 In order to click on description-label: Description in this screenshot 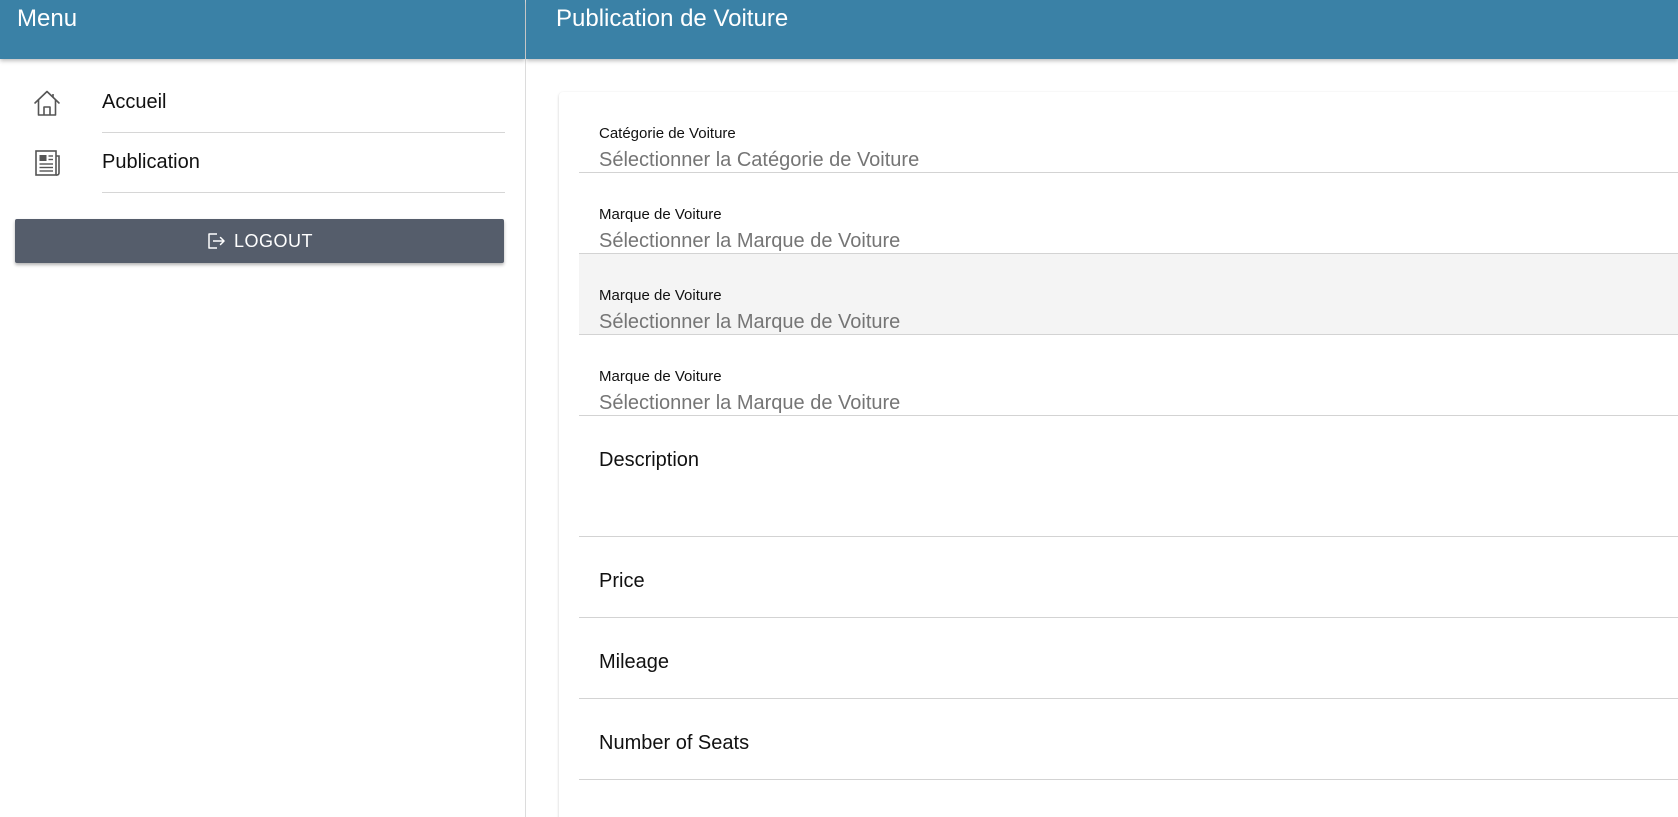, I will do `click(649, 460)`.